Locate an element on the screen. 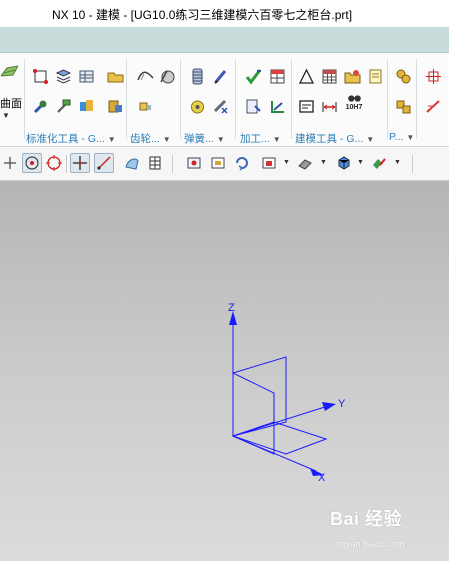 The image size is (449, 561). selection-toolbar: ▼ ▼ ▼ ▼ is located at coordinates (224, 164).